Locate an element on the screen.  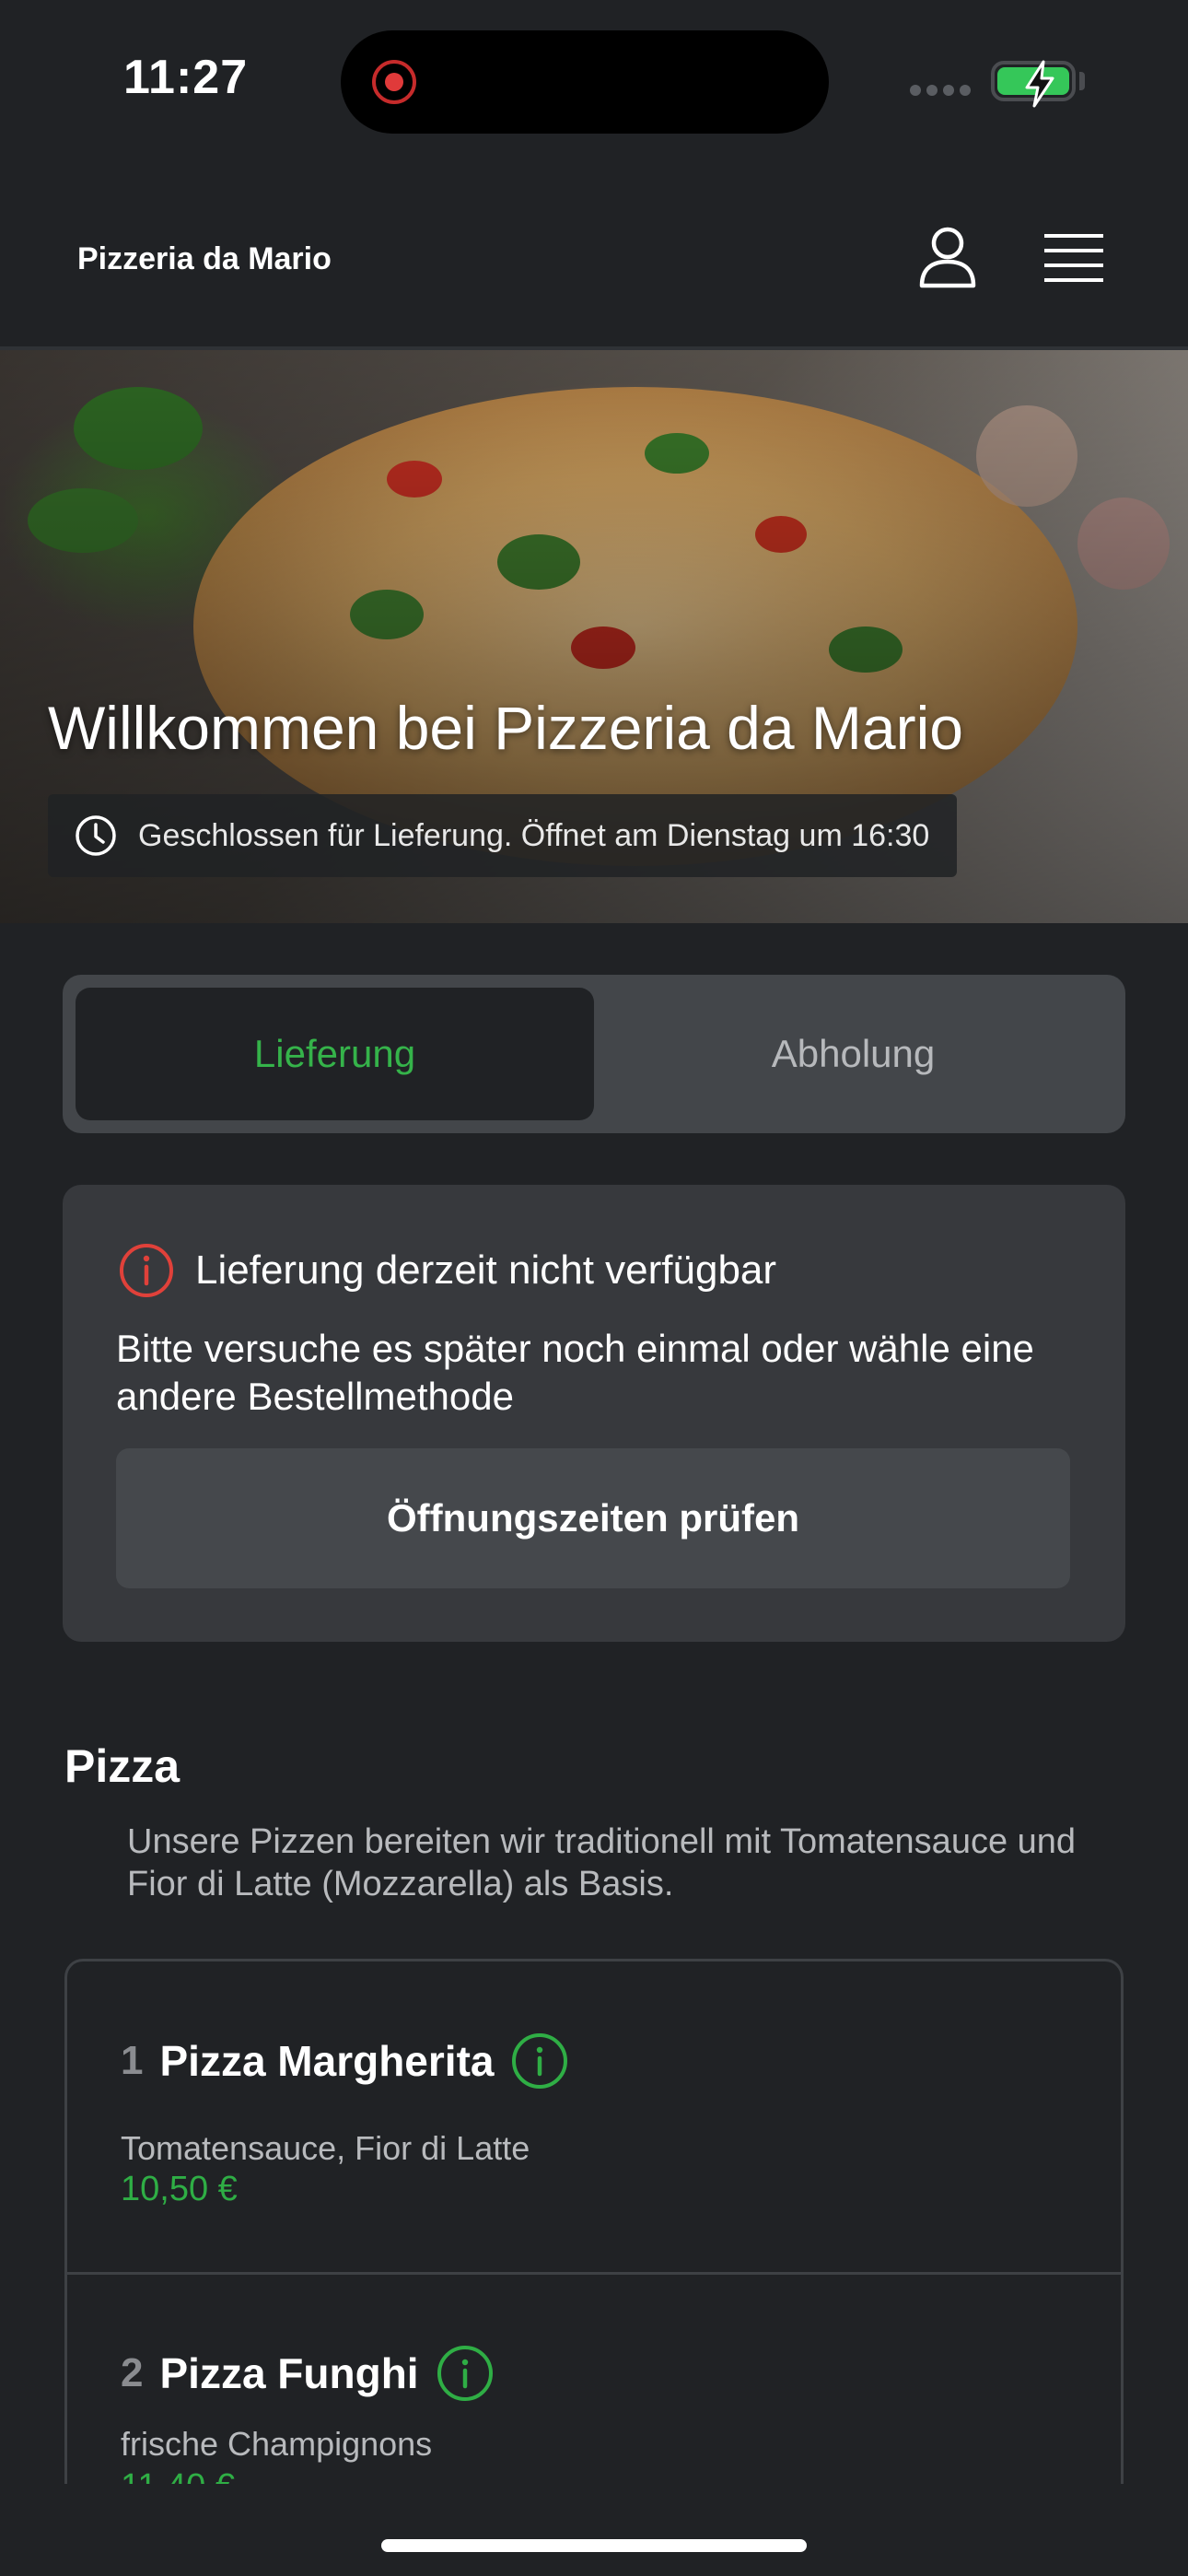
order-mode-toggle: Lieferung Abholung is located at coordinates (594, 1054).